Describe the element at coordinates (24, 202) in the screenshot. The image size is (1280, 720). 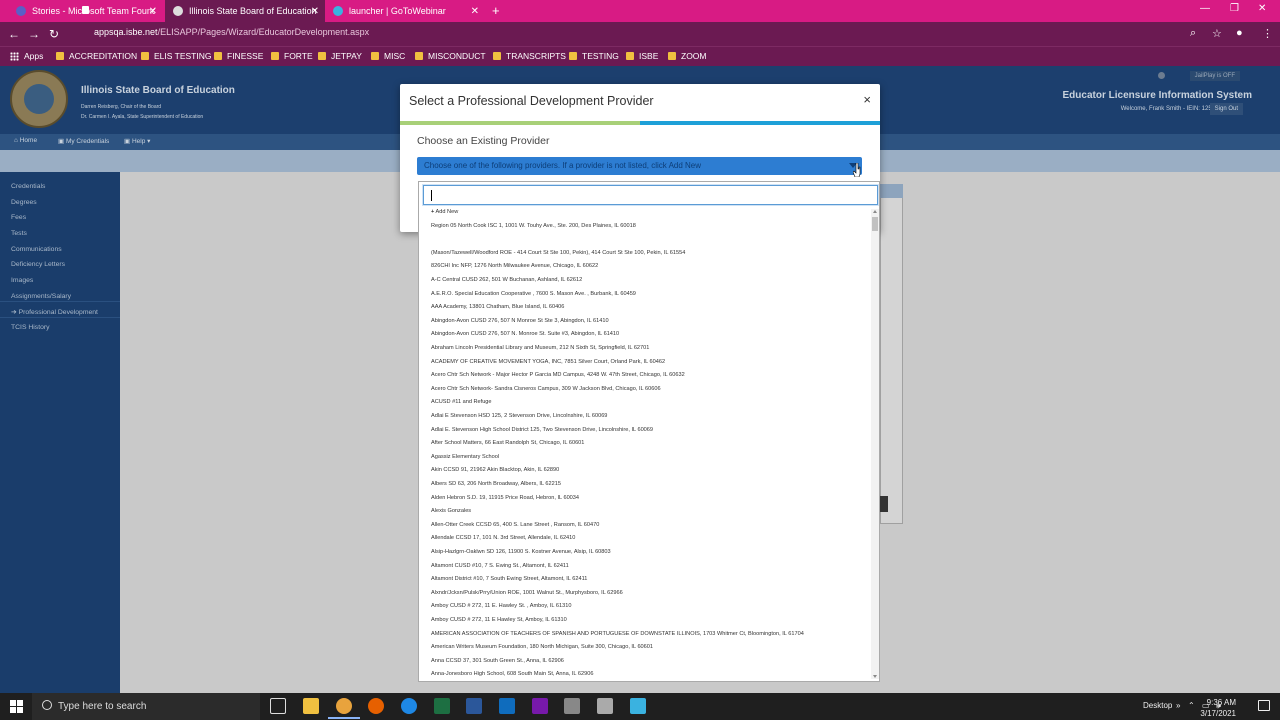
I see `sidebar-item-degrees: Degrees` at that location.